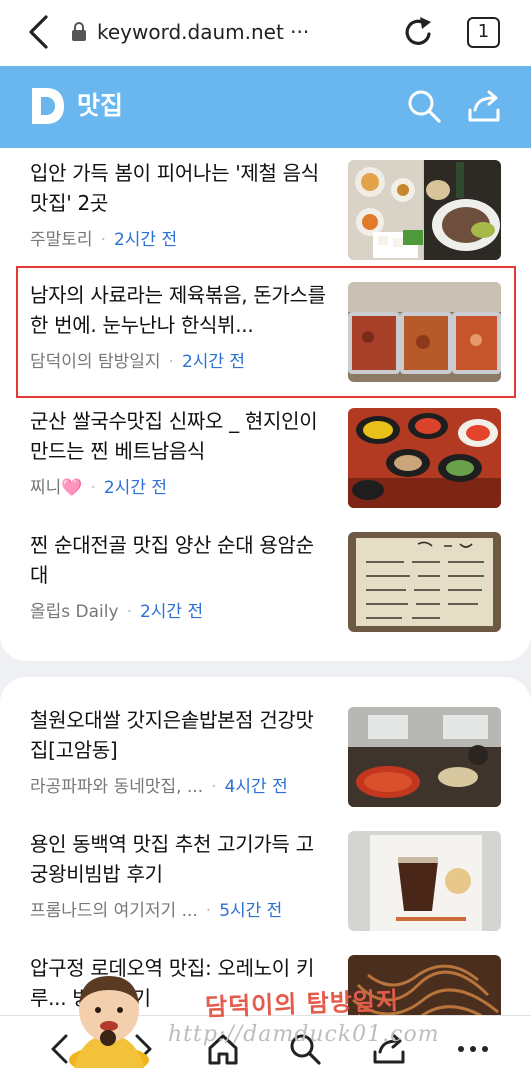 The image size is (531, 1080). What do you see at coordinates (61, 240) in the screenshot?
I see `item-source: 주말토리` at bounding box center [61, 240].